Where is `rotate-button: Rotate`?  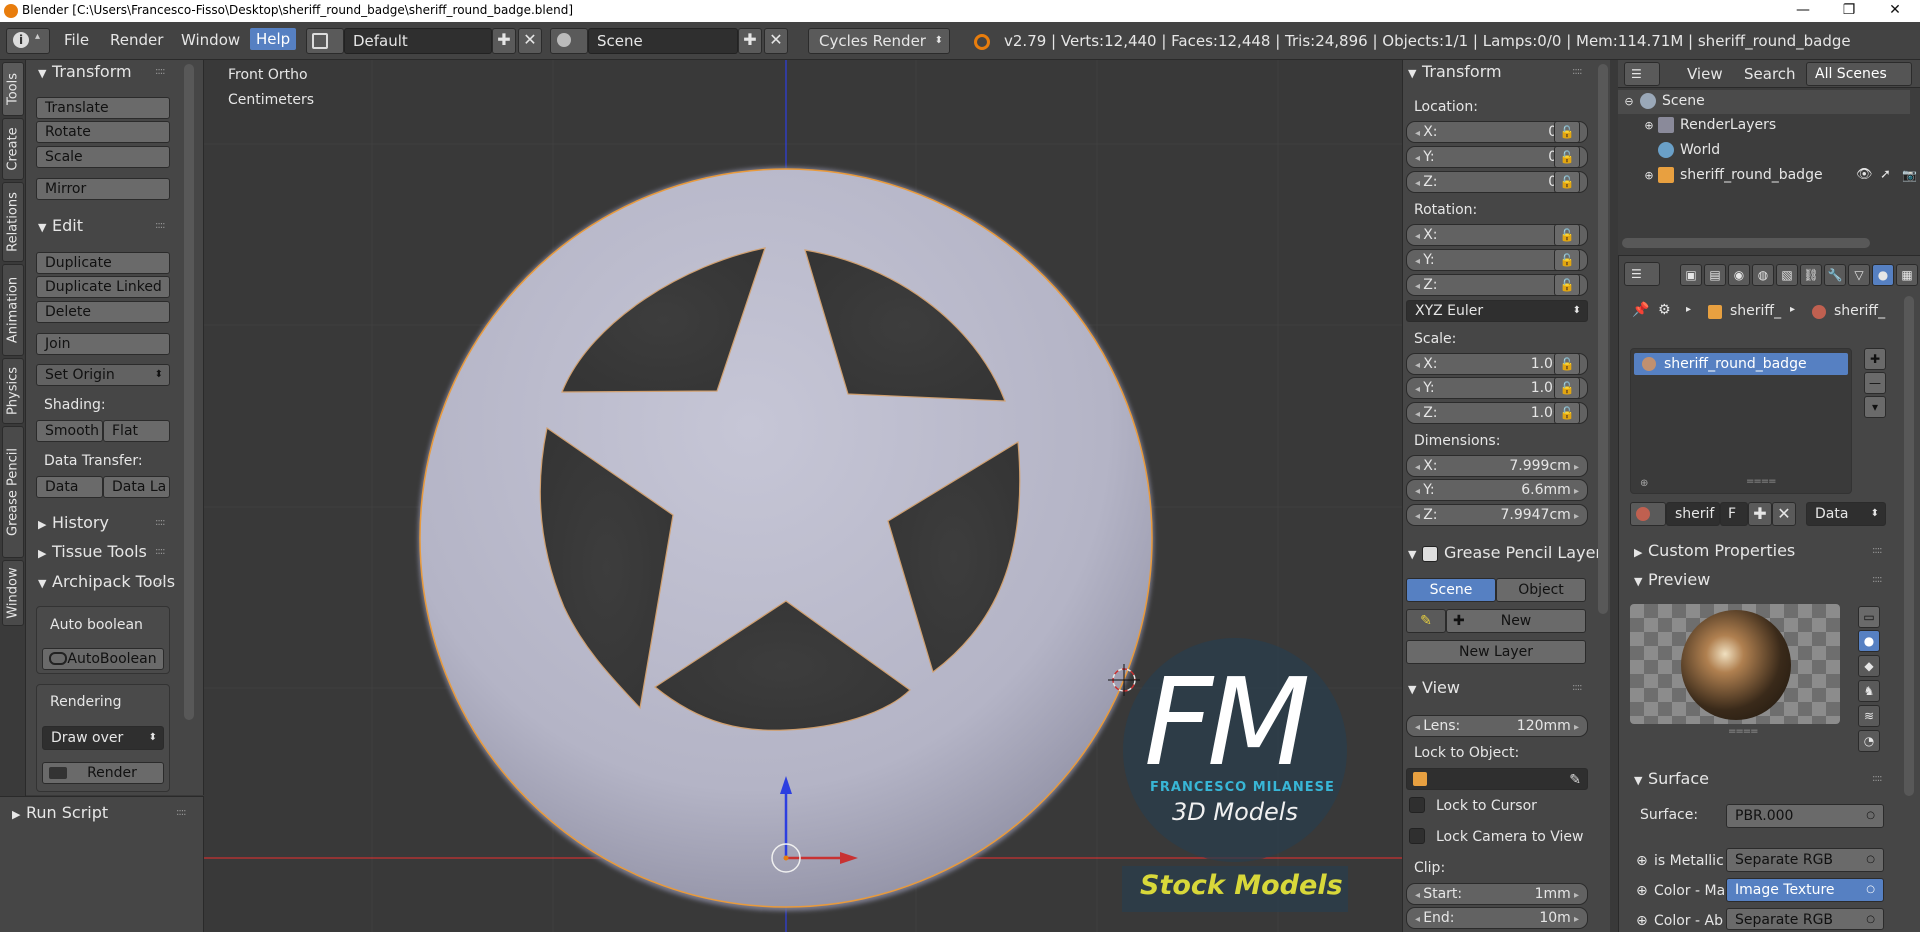 rotate-button: Rotate is located at coordinates (103, 132).